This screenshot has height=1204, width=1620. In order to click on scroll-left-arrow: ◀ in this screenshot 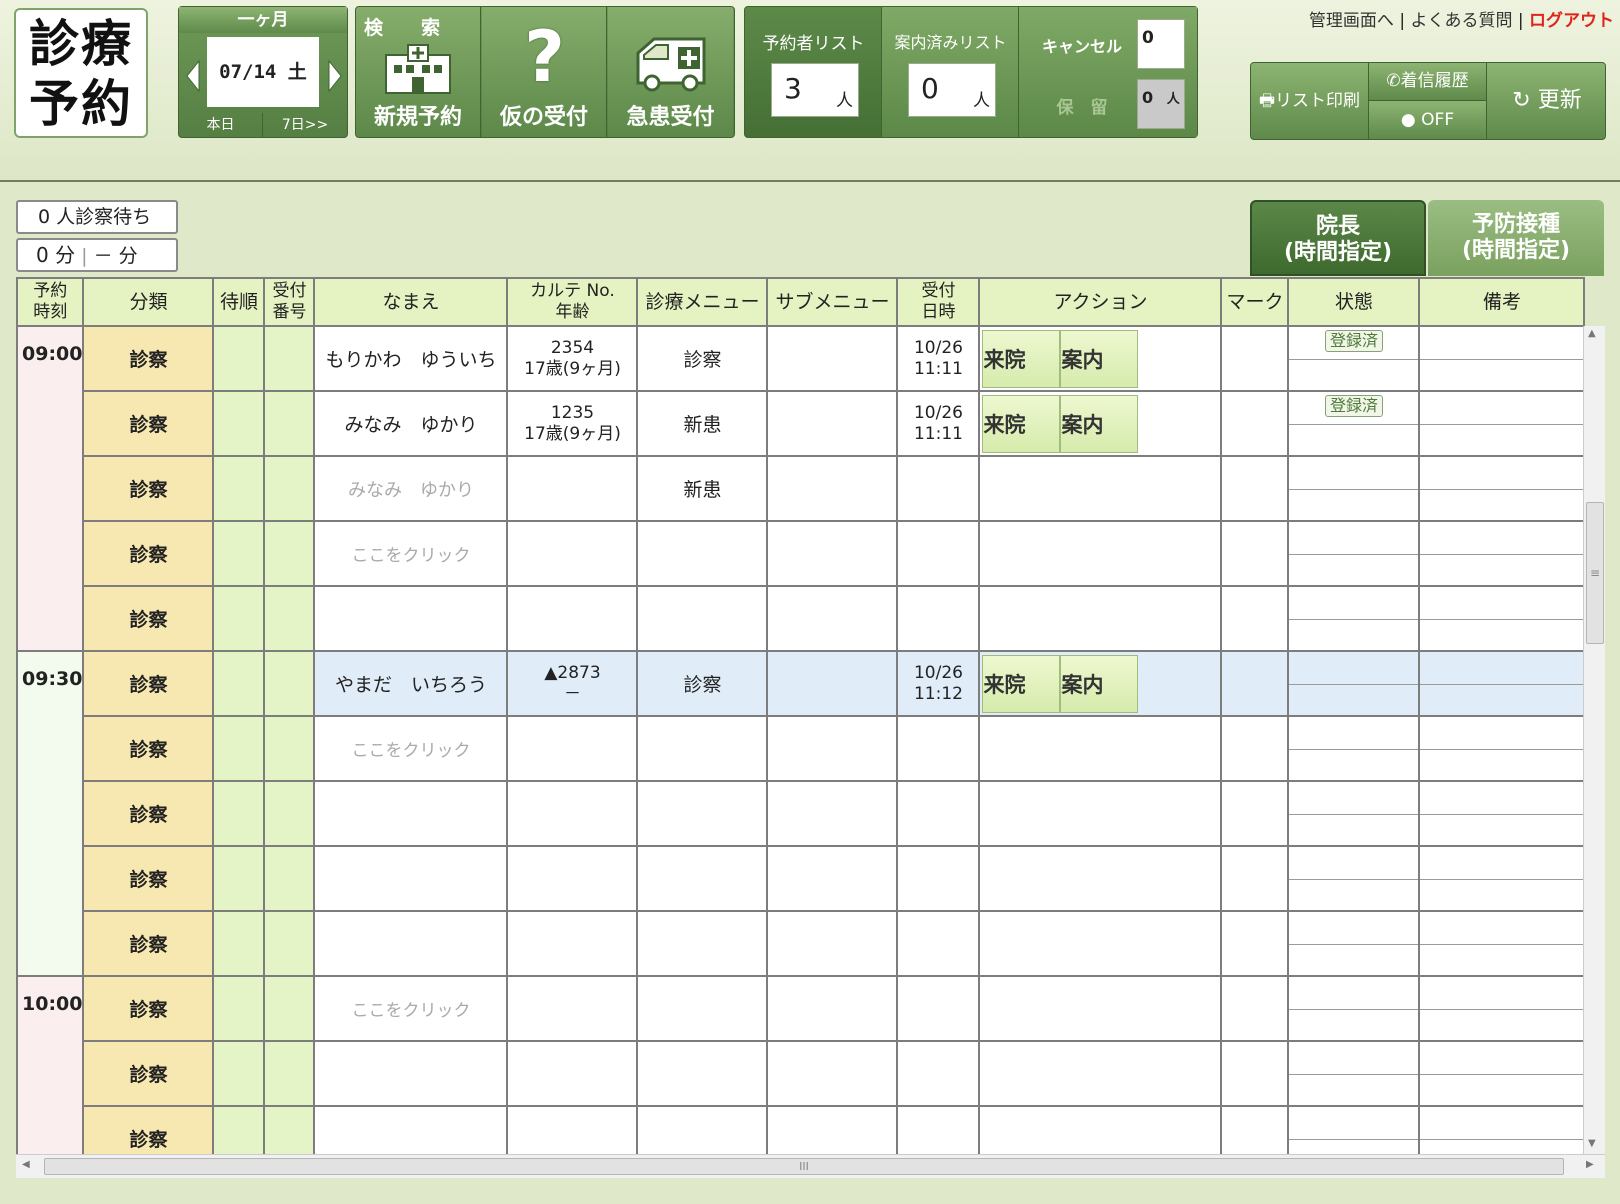, I will do `click(26, 1164)`.